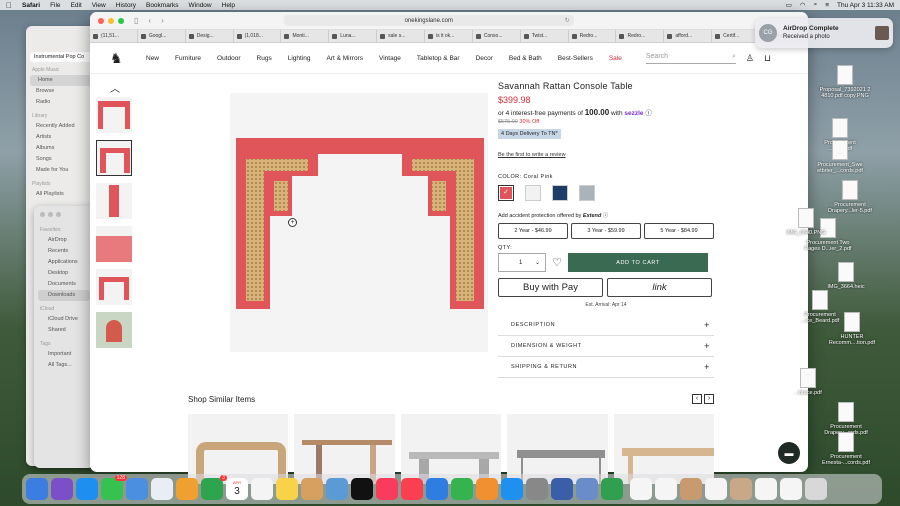 The image size is (900, 506). What do you see at coordinates (437, 489) in the screenshot?
I see `keynote-icon` at bounding box center [437, 489].